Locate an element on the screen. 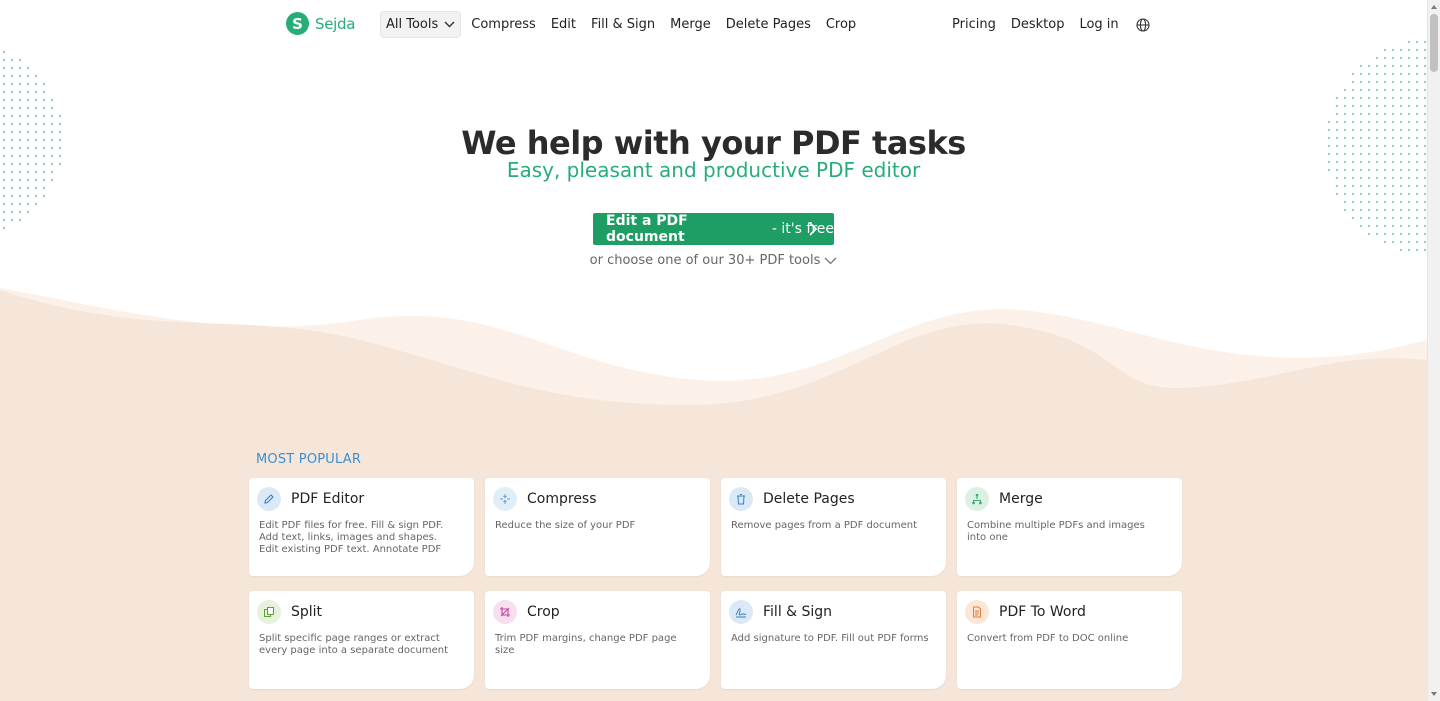 The width and height of the screenshot is (1440, 701). crop-icon is located at coordinates (505, 612).